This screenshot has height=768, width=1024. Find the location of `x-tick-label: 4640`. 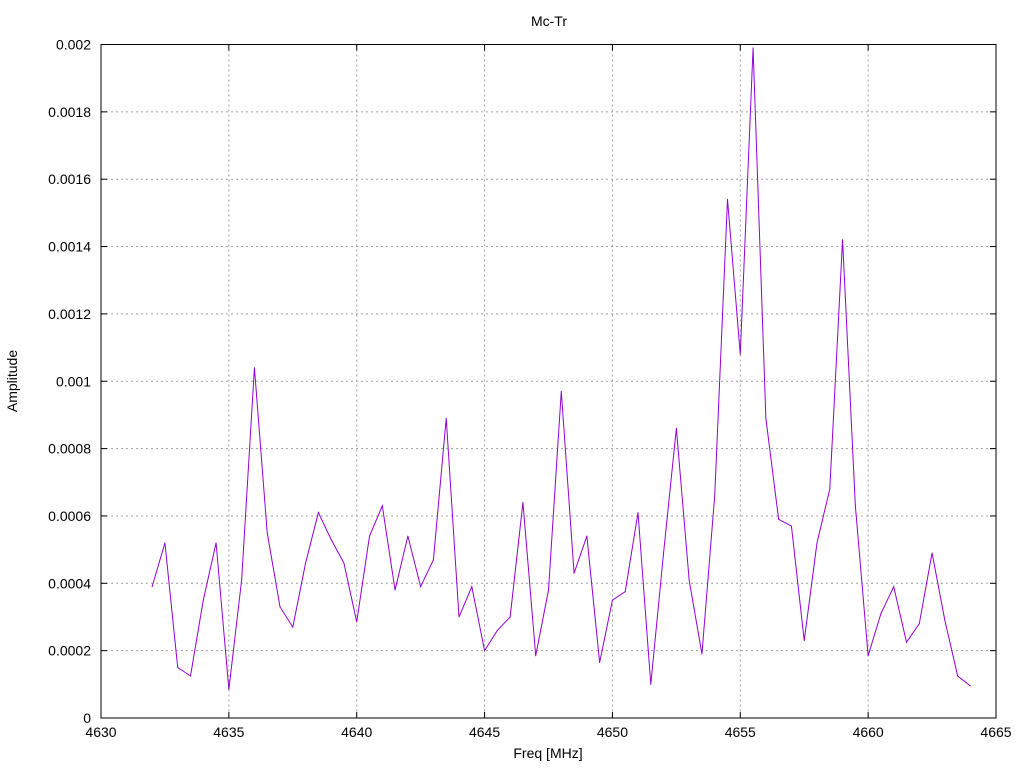

x-tick-label: 4640 is located at coordinates (356, 732).